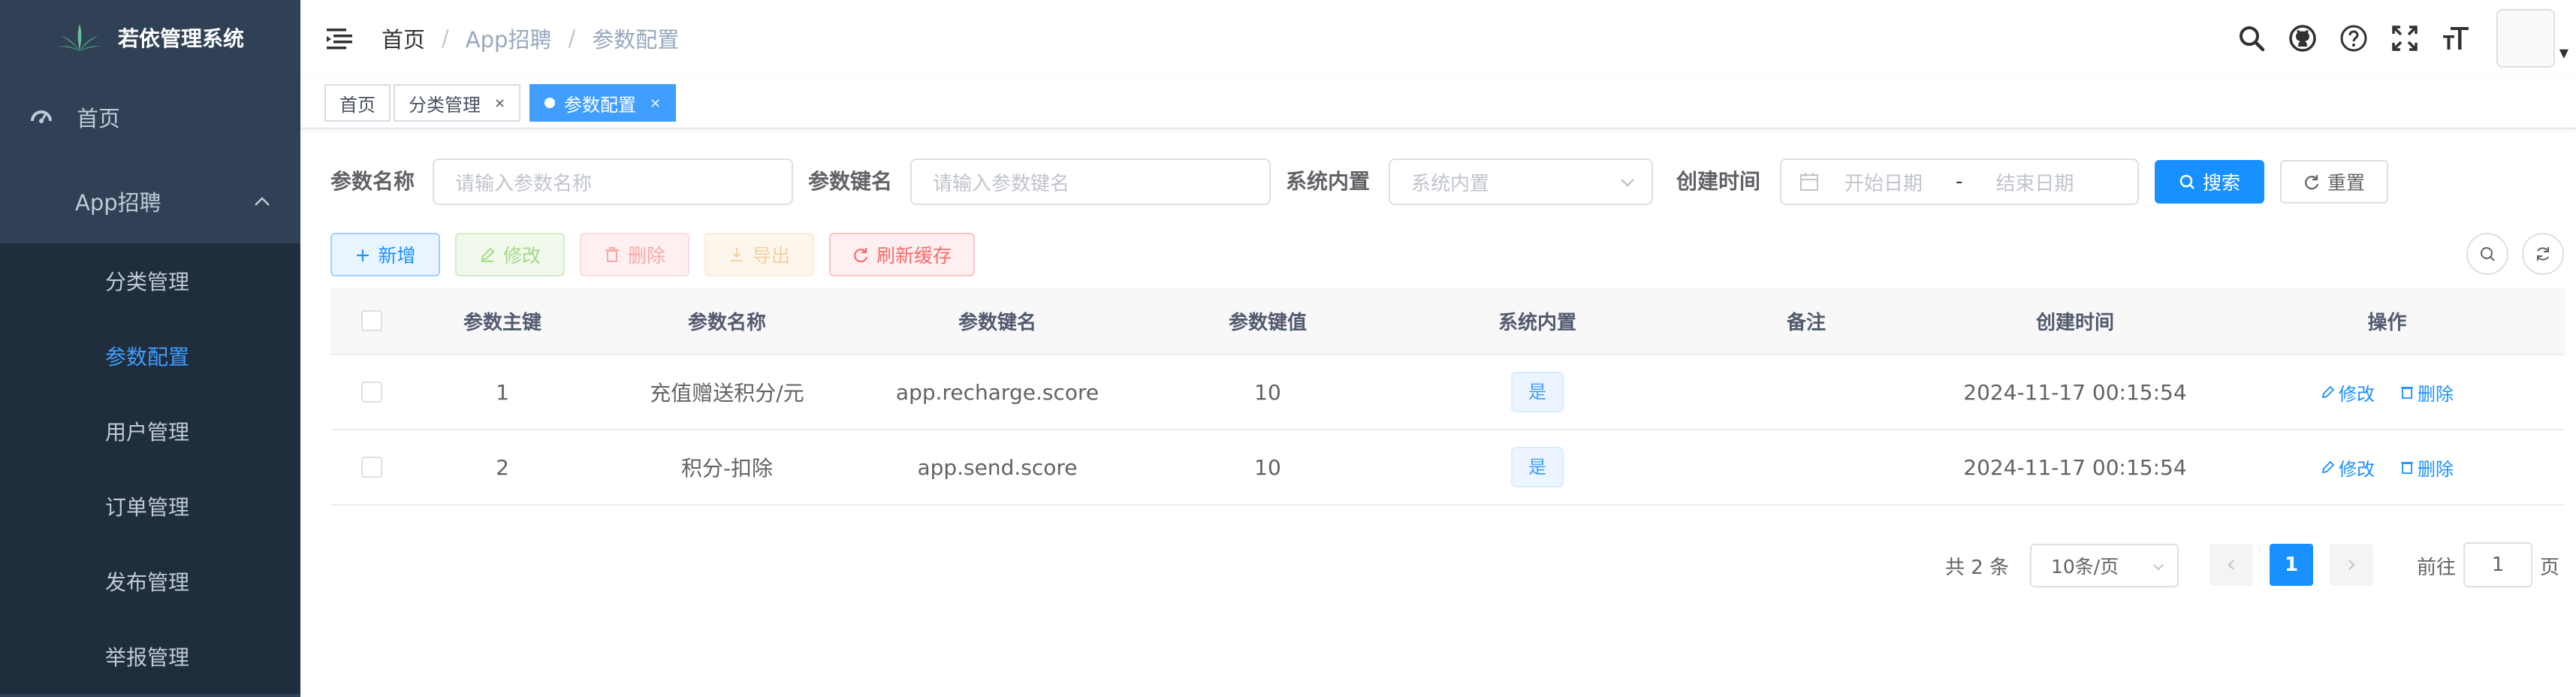  I want to click on fullscreen-icon, so click(2405, 38).